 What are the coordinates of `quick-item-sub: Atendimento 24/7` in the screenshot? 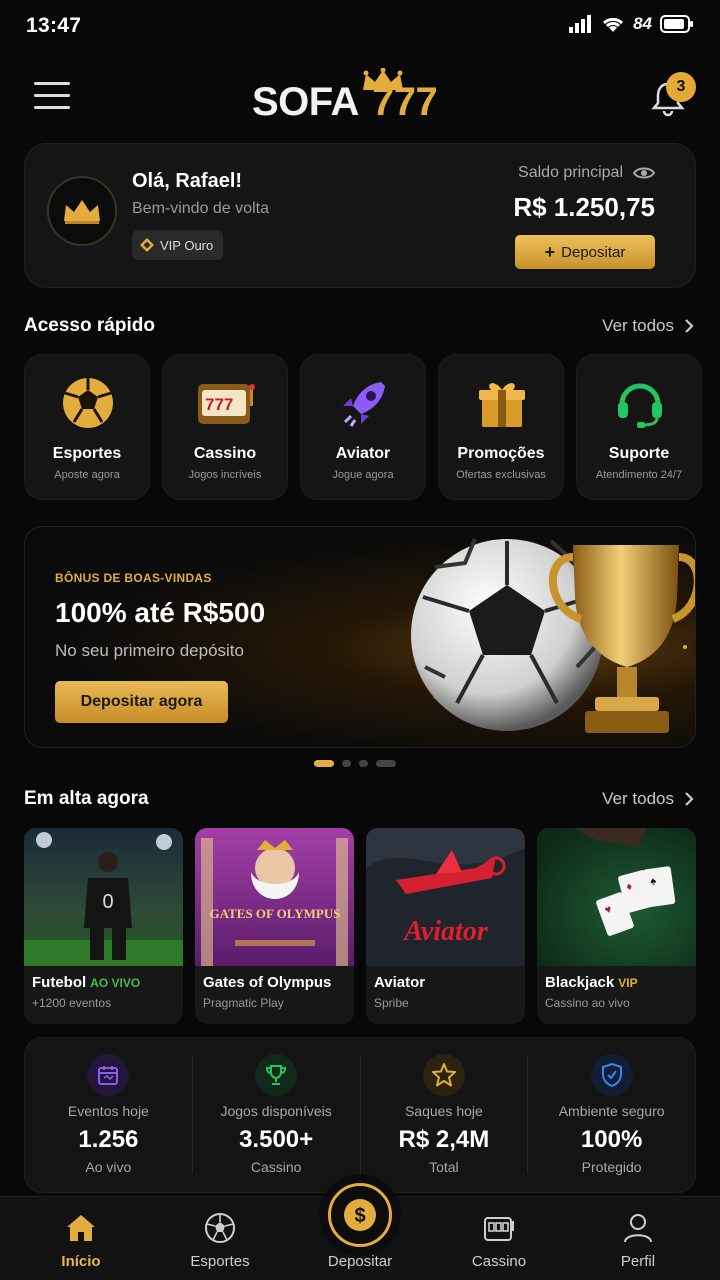 It's located at (639, 475).